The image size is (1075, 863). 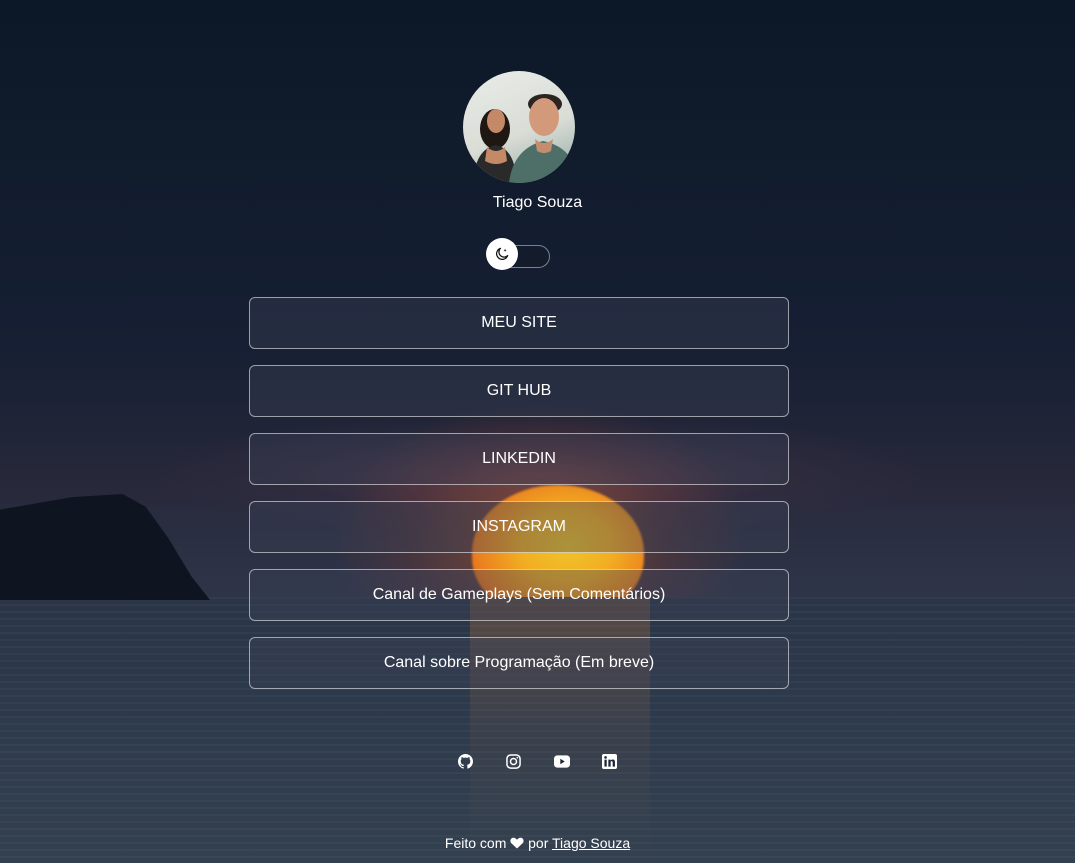 I want to click on theme-toggle, so click(x=518, y=254).